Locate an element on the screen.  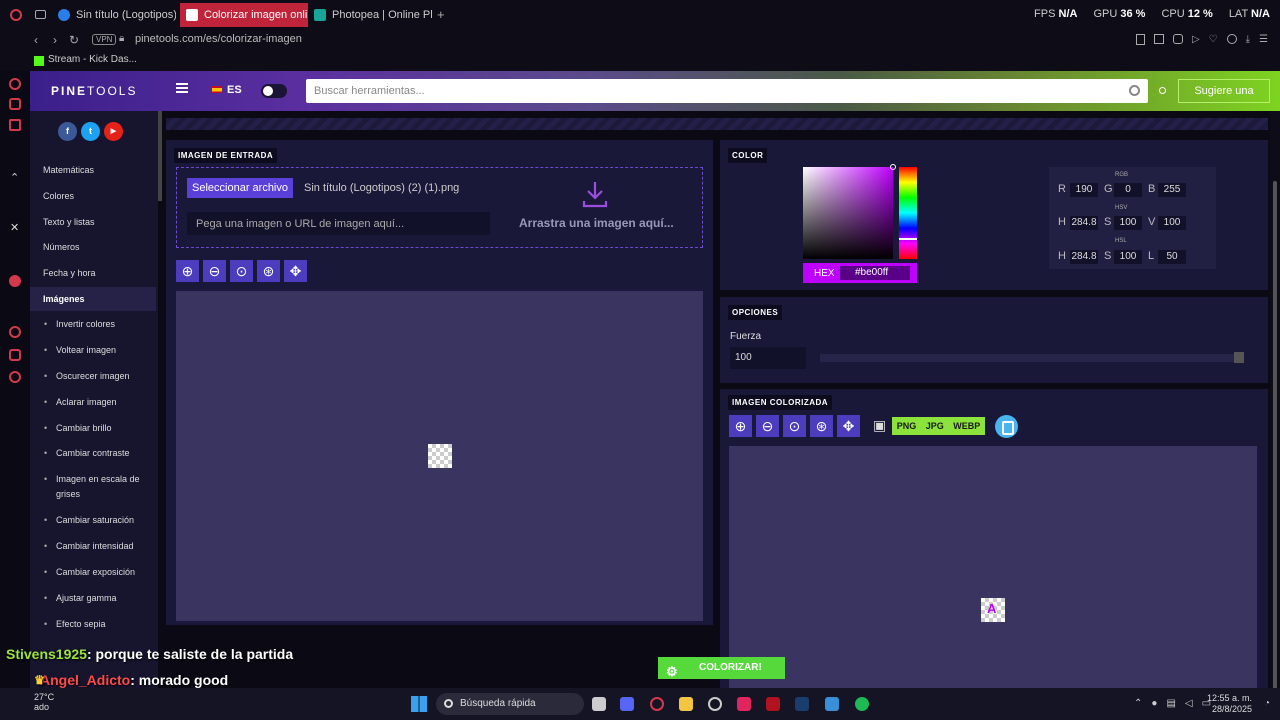
weather-widget: 27°C ado is located at coordinates (44, 702).